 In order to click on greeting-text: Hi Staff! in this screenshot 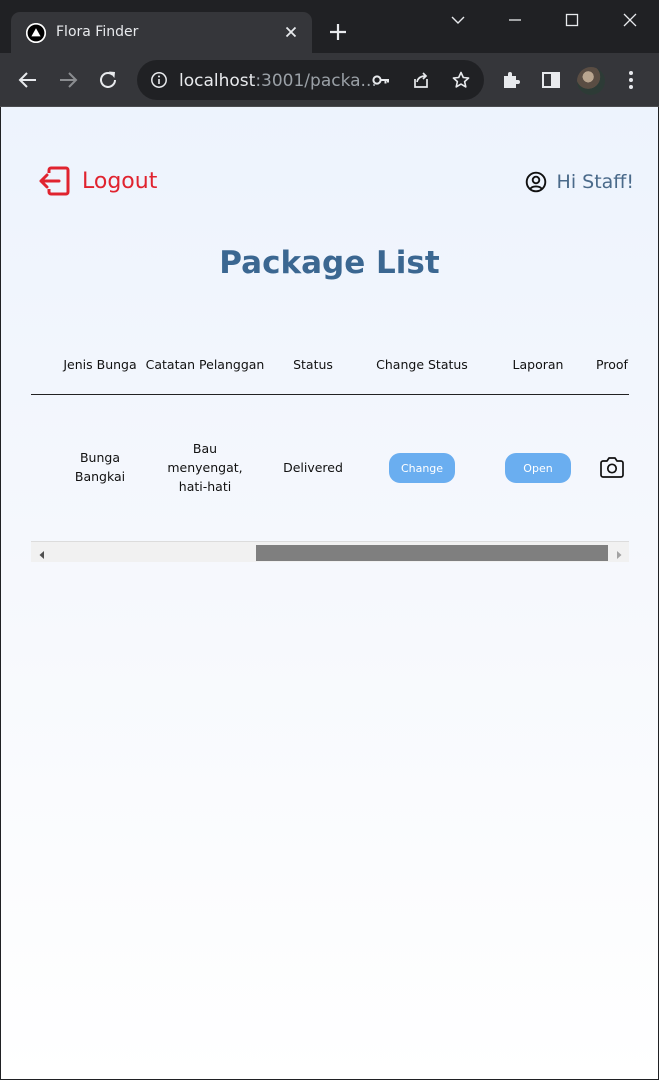, I will do `click(595, 182)`.